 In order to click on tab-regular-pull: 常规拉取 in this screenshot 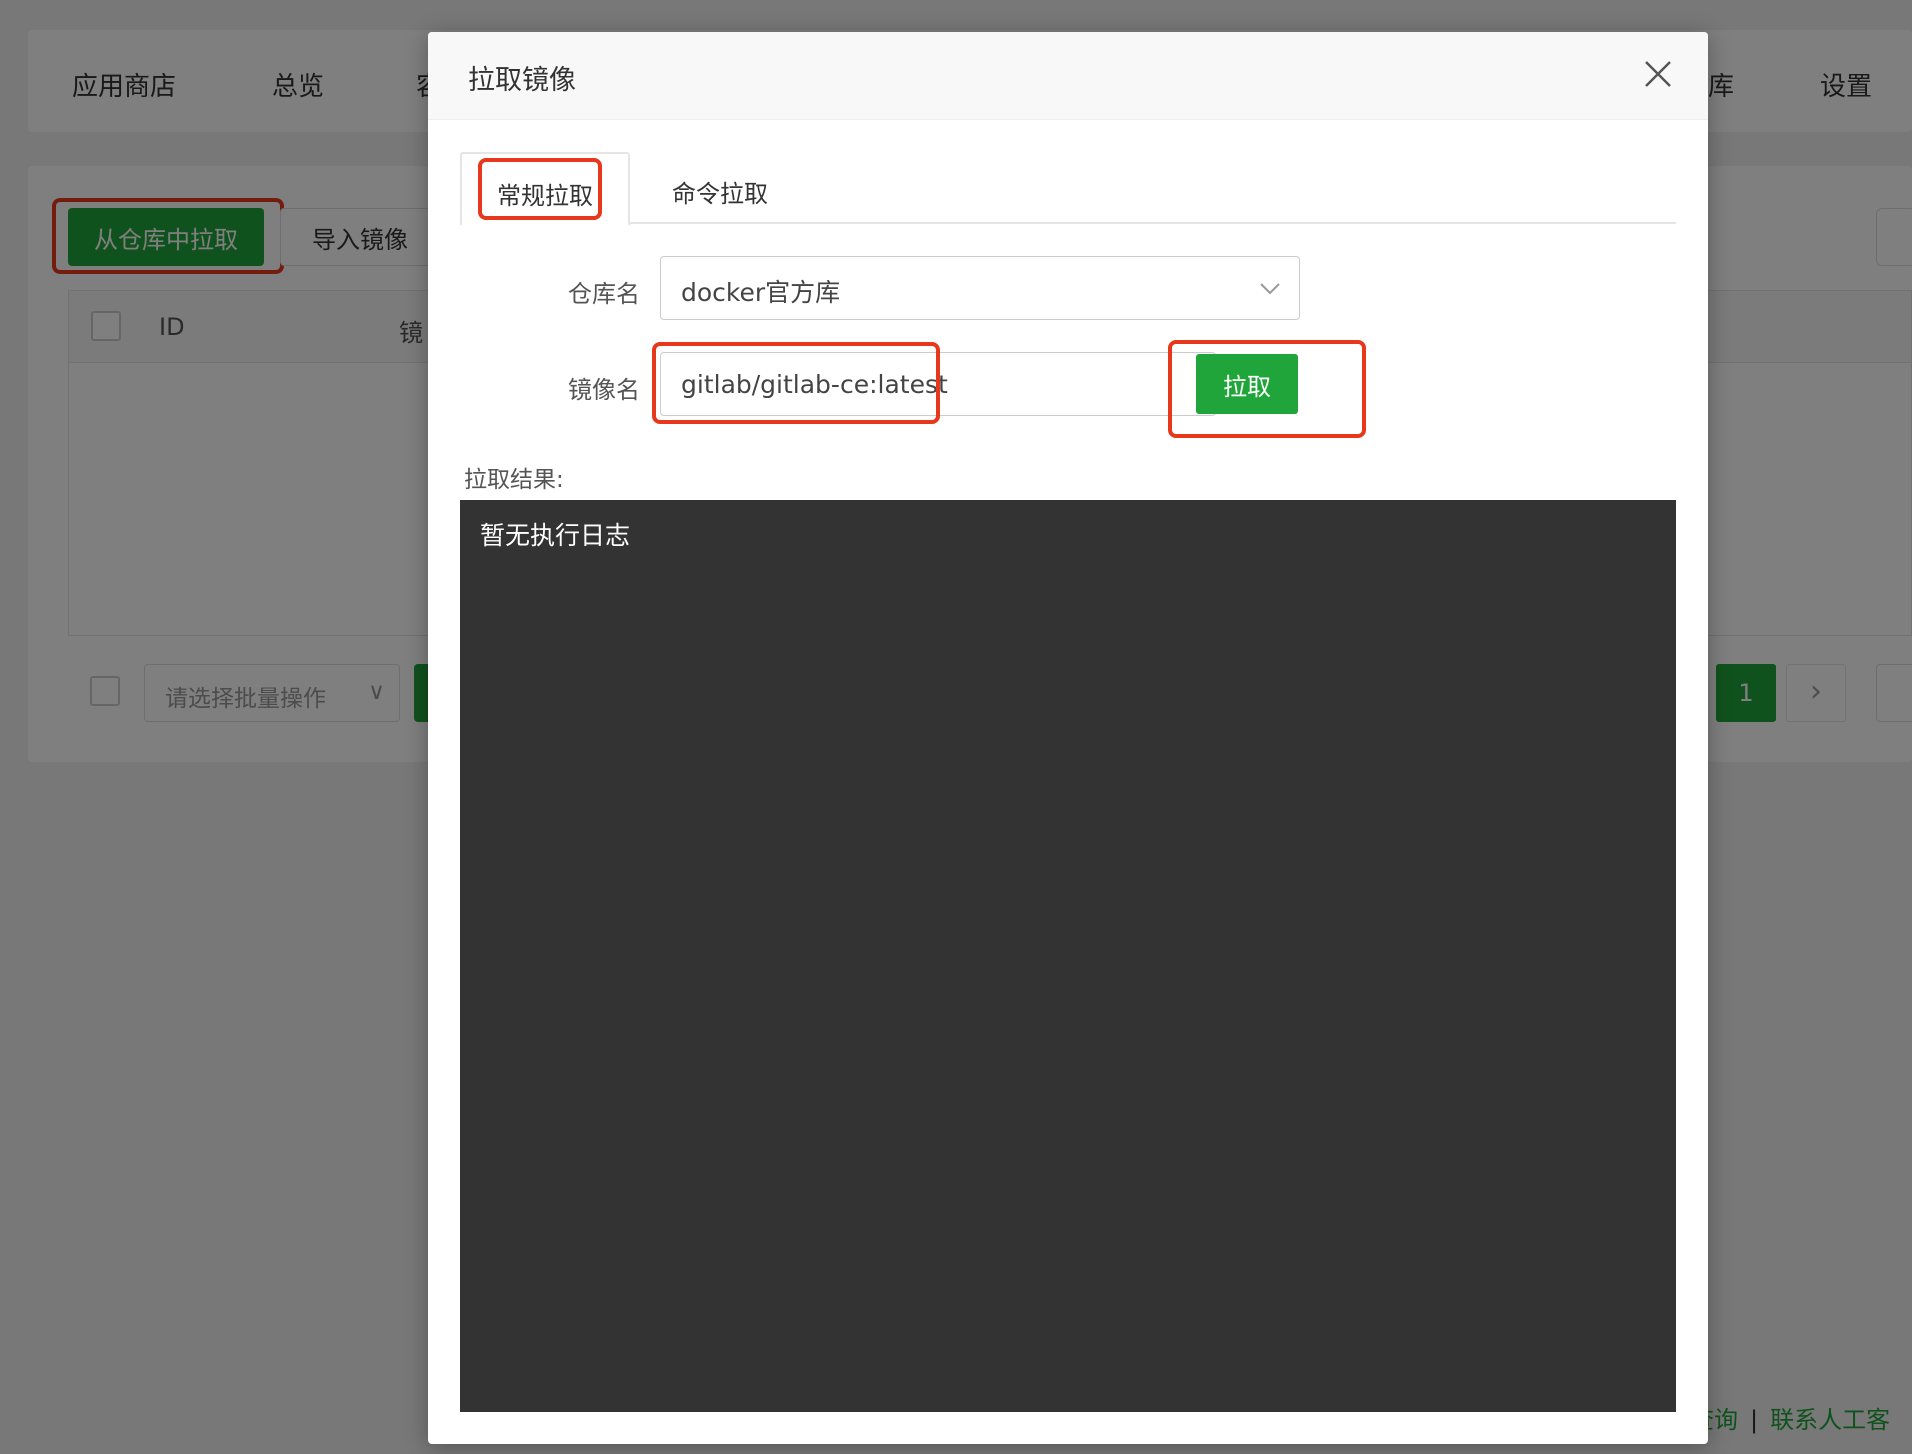, I will do `click(545, 189)`.